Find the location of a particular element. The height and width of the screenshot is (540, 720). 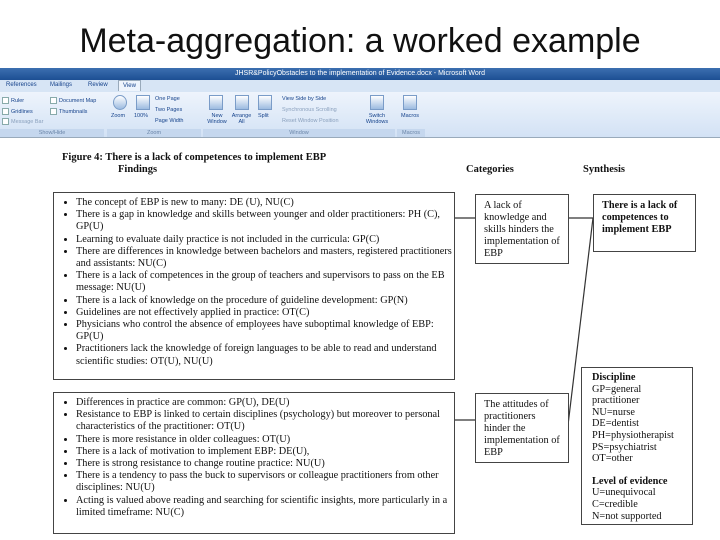

legend-item: DE=dentist is located at coordinates (615, 424).